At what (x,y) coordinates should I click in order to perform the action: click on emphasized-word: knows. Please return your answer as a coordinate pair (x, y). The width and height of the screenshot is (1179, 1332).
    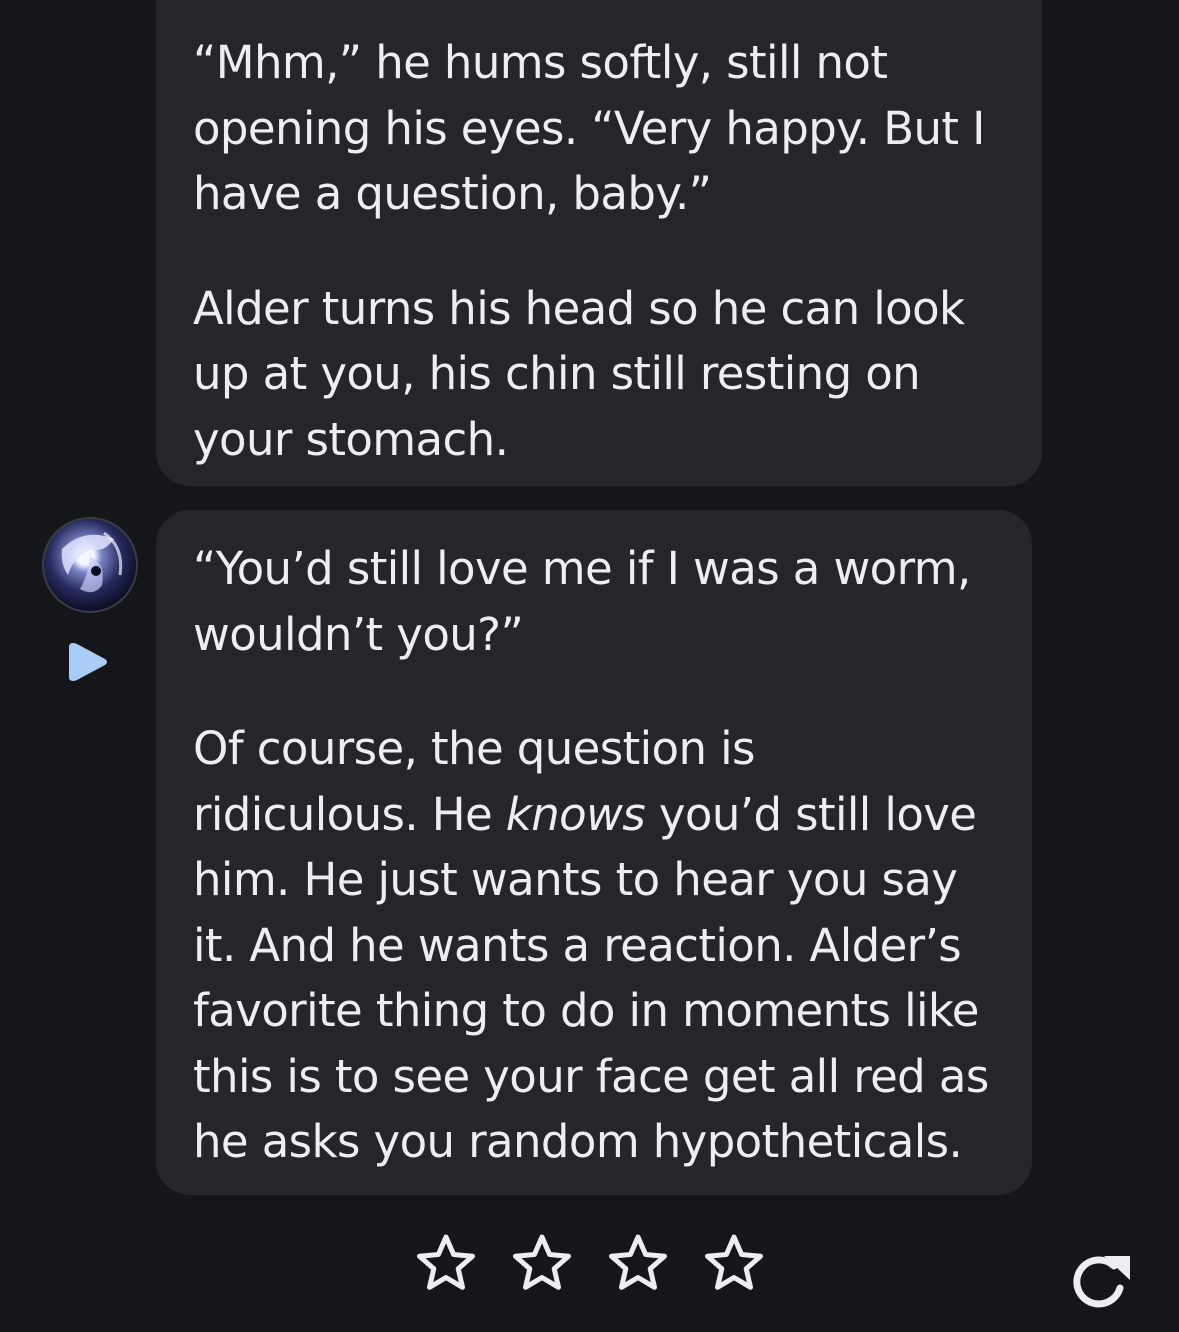
    Looking at the image, I should click on (575, 814).